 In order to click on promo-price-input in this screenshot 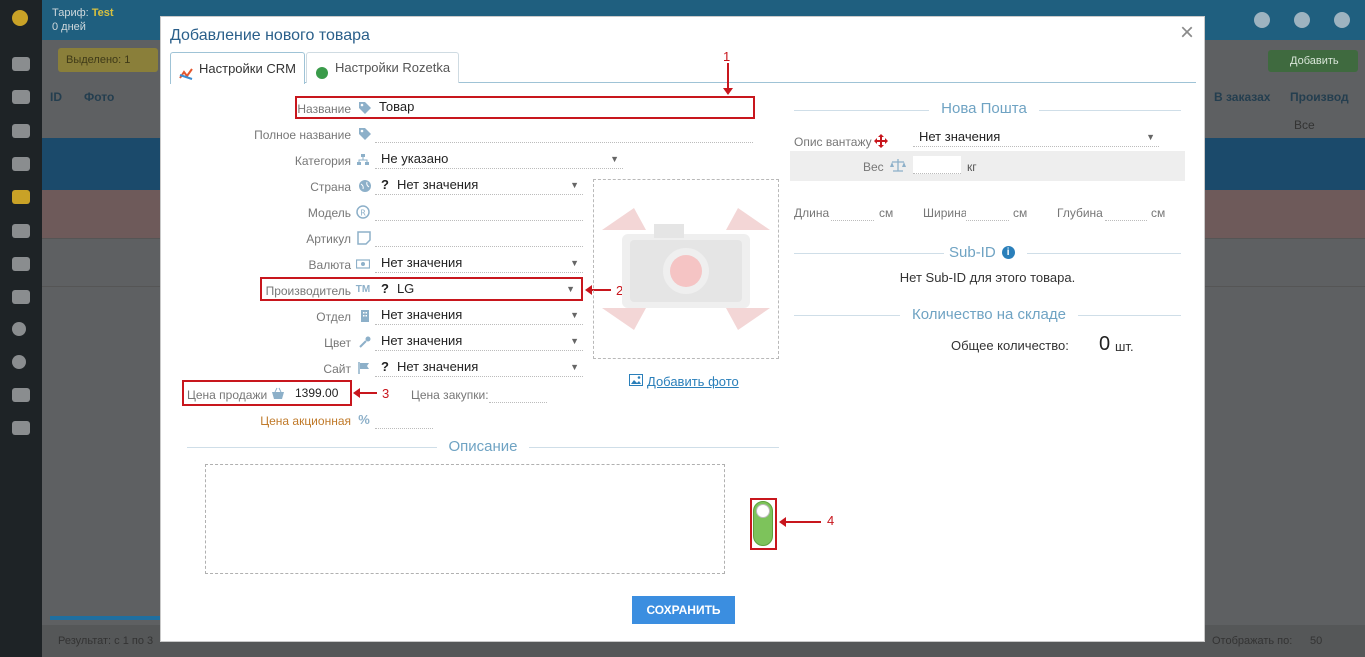, I will do `click(404, 419)`.